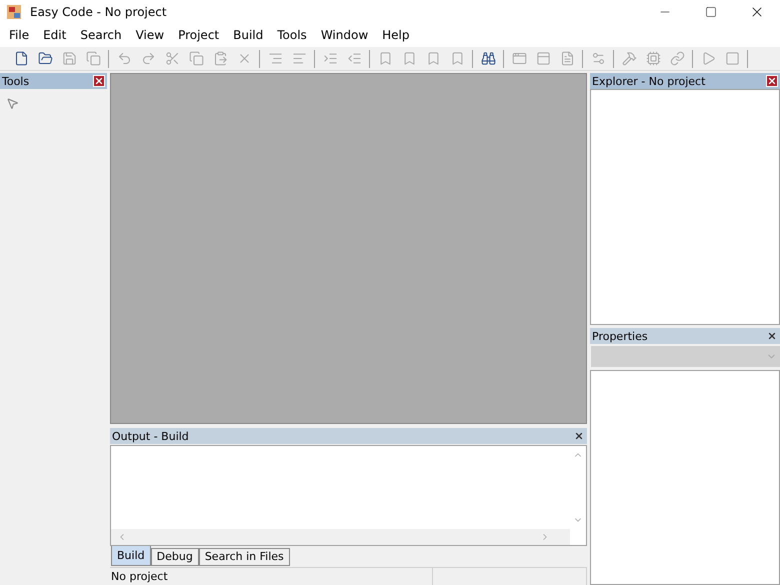 The height and width of the screenshot is (585, 780). Describe the element at coordinates (174, 557) in the screenshot. I see `output-tab: Debug` at that location.